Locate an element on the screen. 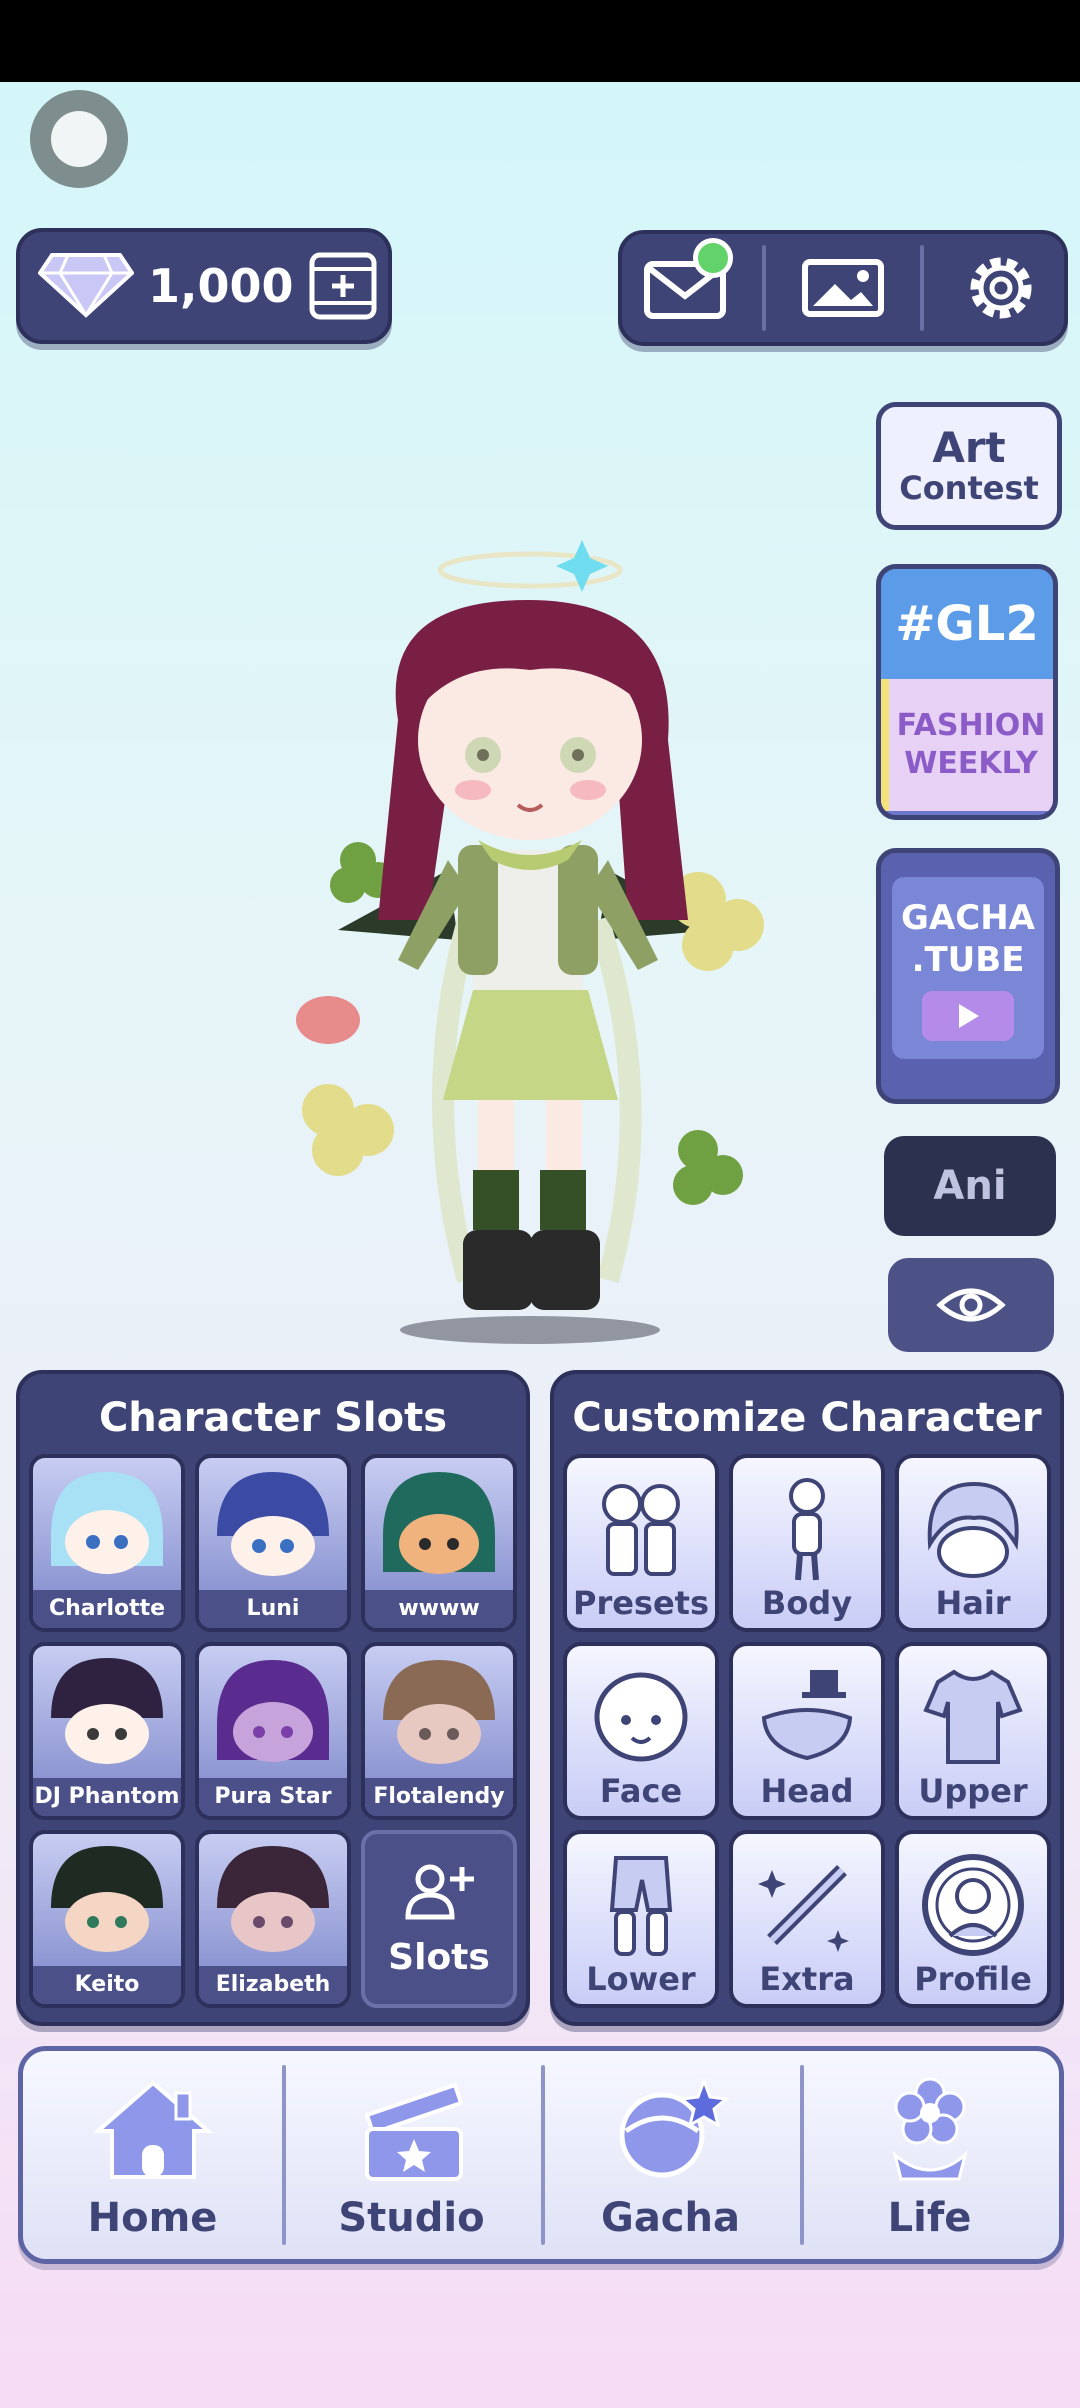 This screenshot has height=2408, width=1080. gacha-tube-line2: .TUBE is located at coordinates (968, 960).